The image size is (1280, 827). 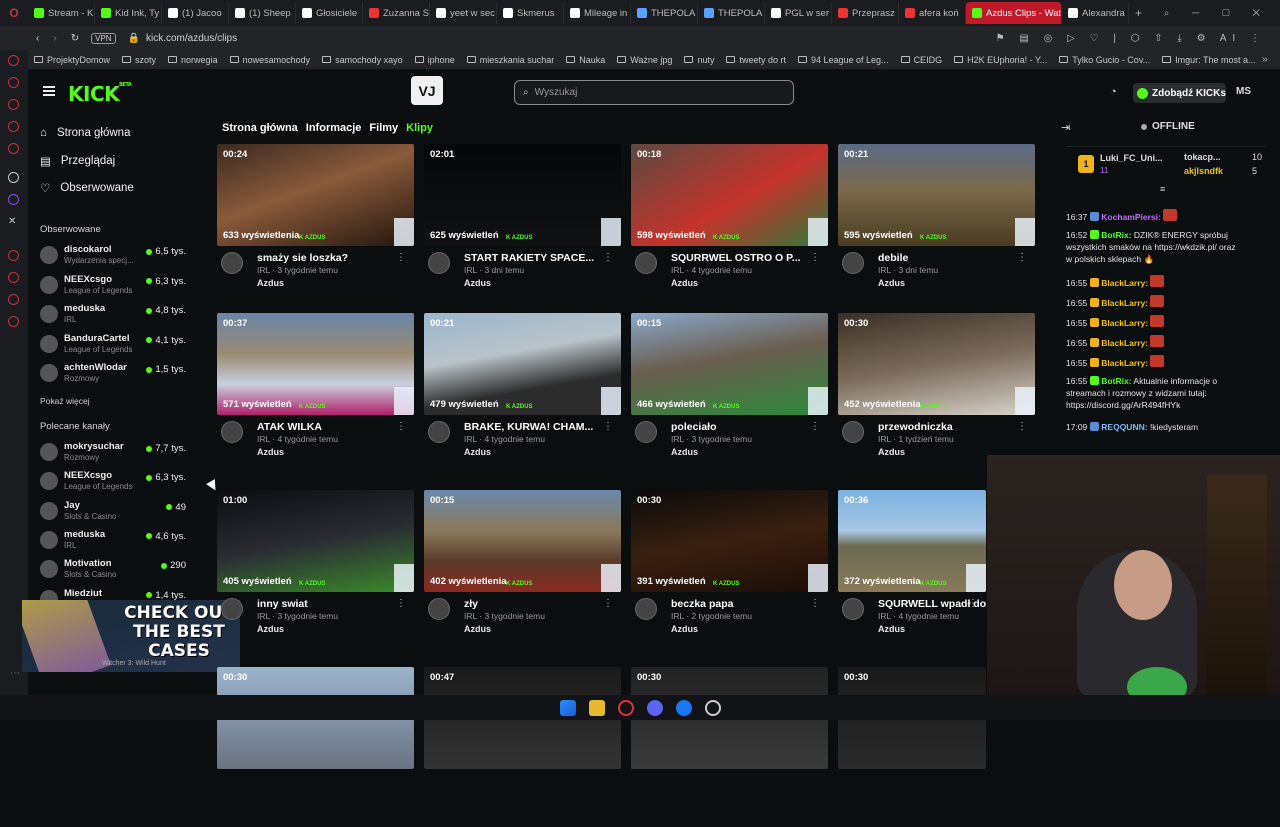 What do you see at coordinates (12, 221) in the screenshot?
I see `x-icon: ✕` at bounding box center [12, 221].